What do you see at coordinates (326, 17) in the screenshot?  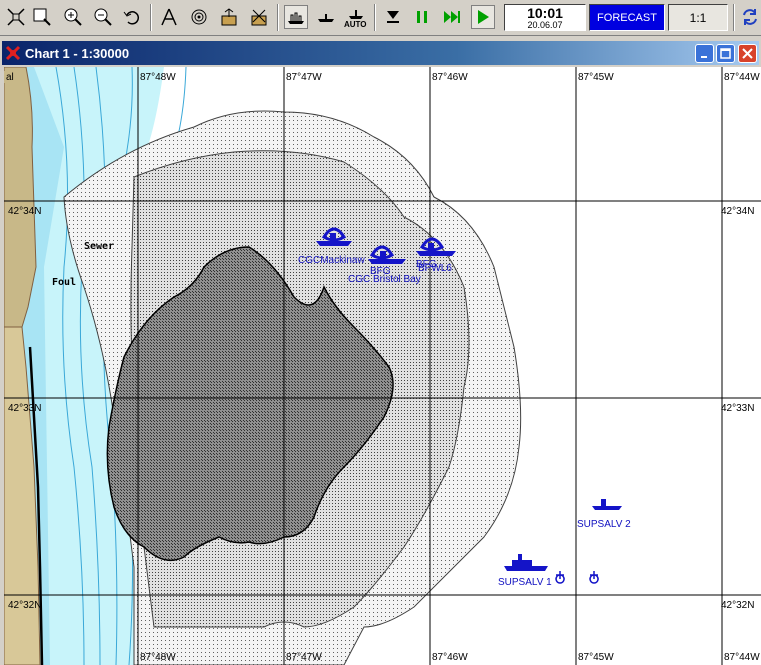 I see `ship-icon` at bounding box center [326, 17].